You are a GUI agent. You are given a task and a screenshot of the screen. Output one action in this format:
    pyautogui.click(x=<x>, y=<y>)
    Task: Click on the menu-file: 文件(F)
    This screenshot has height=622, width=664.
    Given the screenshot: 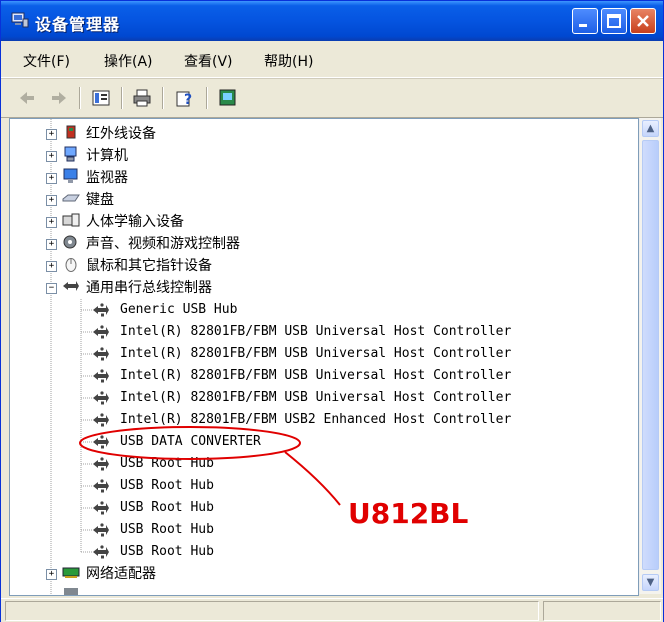 What is the action you would take?
    pyautogui.click(x=46, y=61)
    